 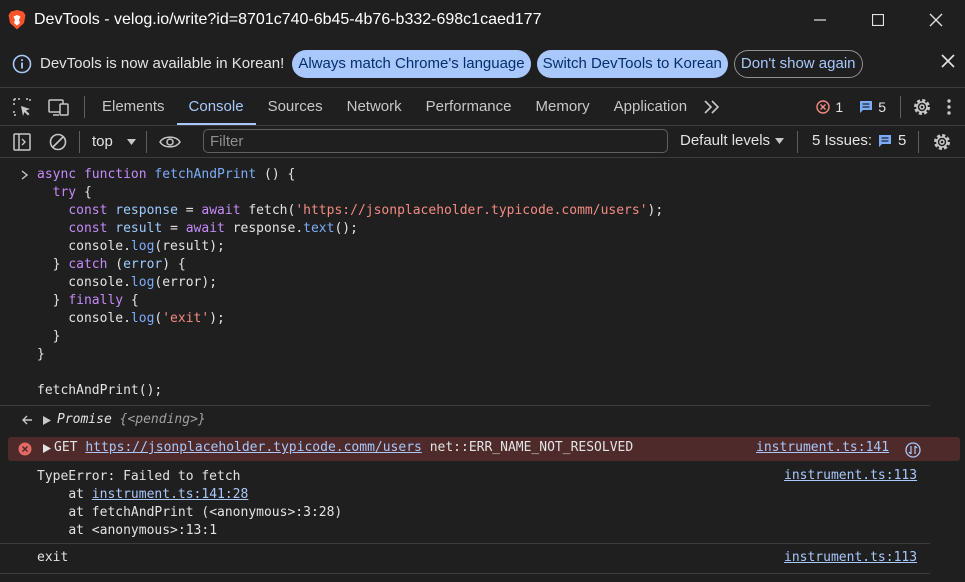 I want to click on tab-application: Application, so click(x=650, y=106).